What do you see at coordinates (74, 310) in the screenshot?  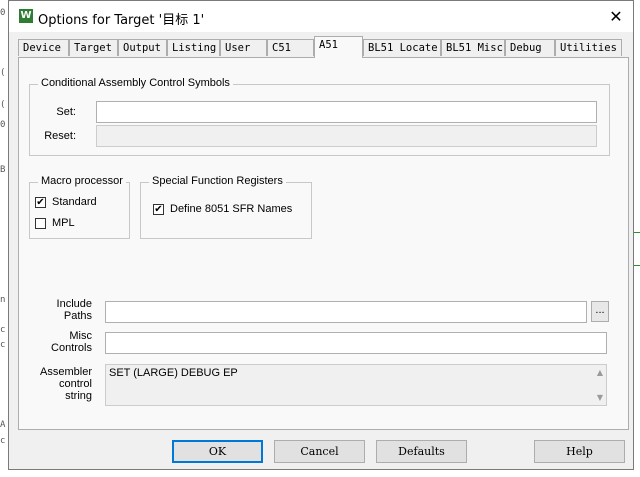 I see `include-paths-label: Include Paths` at bounding box center [74, 310].